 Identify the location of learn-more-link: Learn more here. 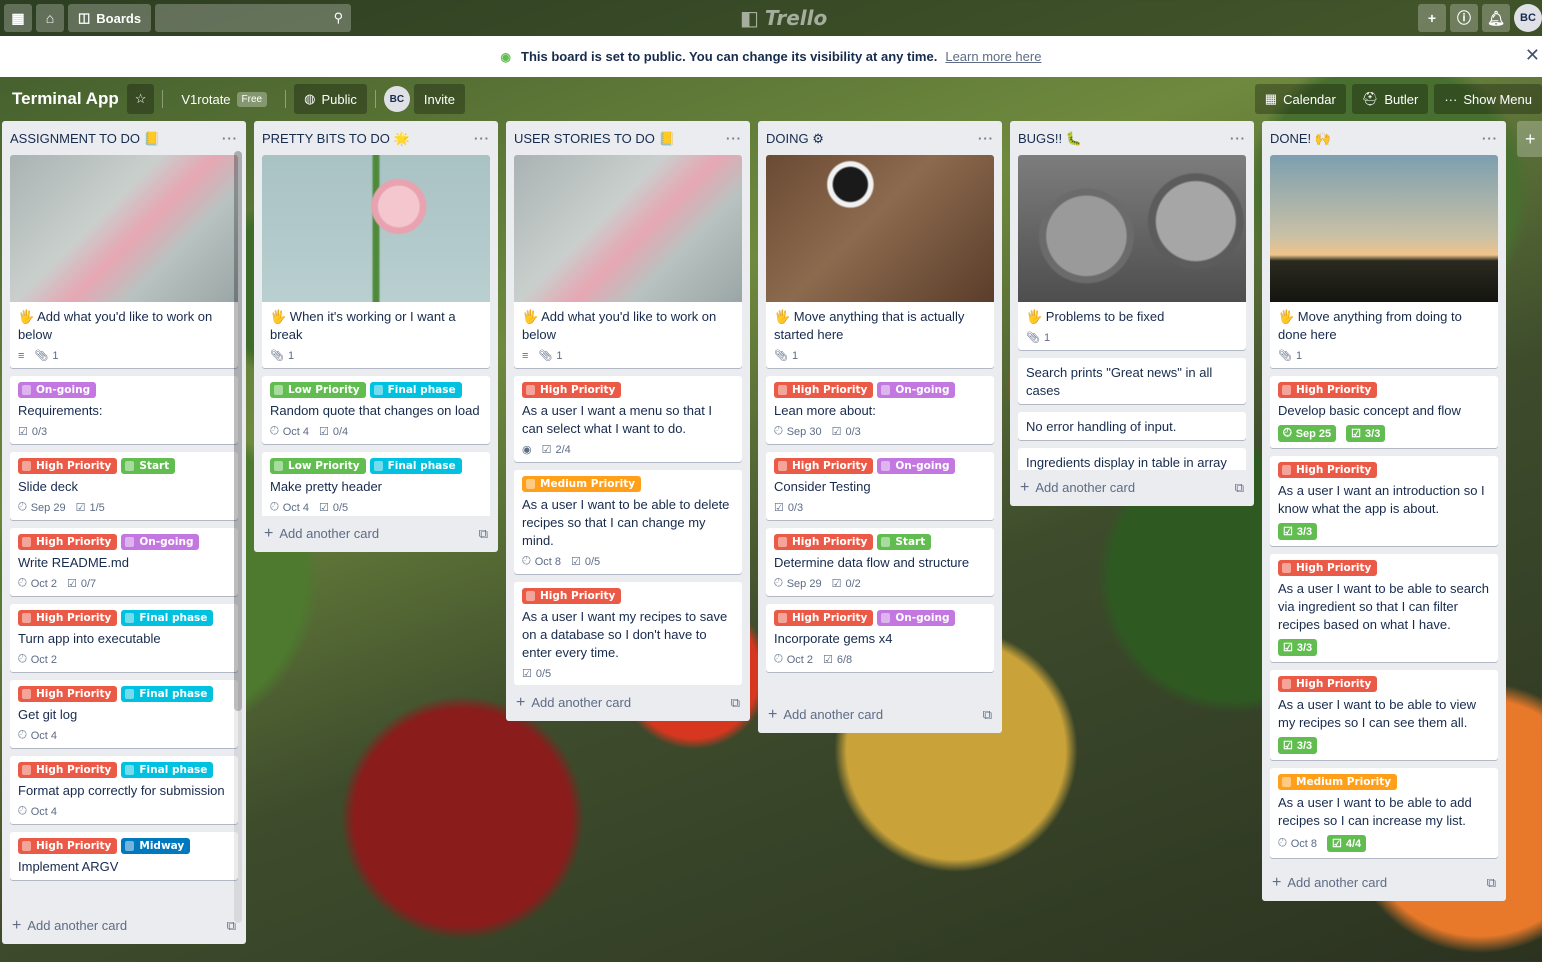
(993, 56).